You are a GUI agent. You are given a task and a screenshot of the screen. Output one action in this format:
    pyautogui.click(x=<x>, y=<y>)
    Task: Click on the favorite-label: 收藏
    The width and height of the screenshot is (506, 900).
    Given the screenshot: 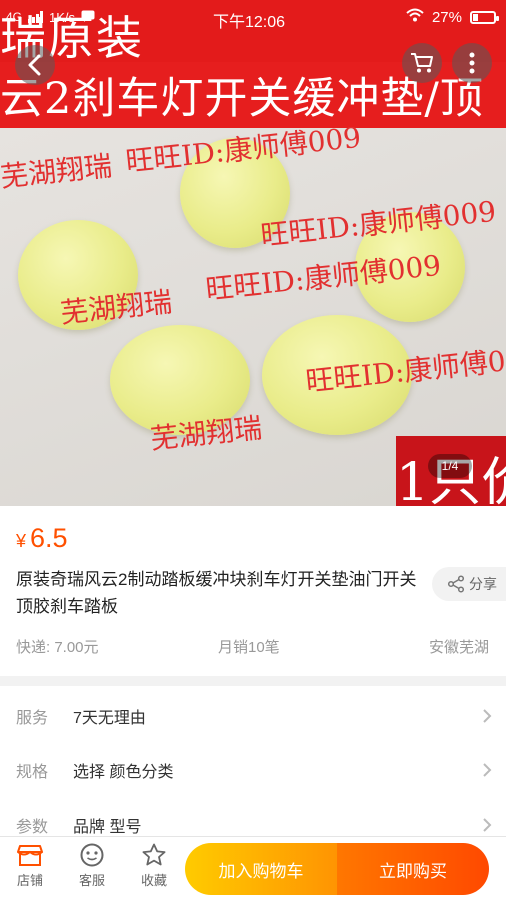 What is the action you would take?
    pyautogui.click(x=153, y=880)
    